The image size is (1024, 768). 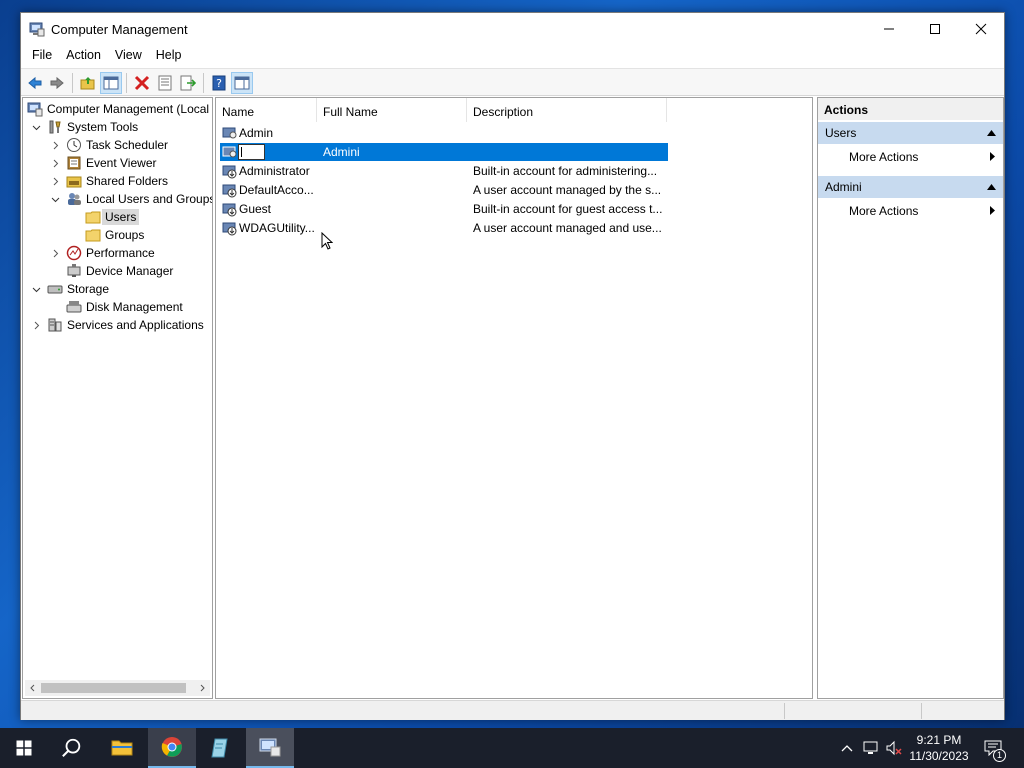 I want to click on properties-button, so click(x=165, y=83).